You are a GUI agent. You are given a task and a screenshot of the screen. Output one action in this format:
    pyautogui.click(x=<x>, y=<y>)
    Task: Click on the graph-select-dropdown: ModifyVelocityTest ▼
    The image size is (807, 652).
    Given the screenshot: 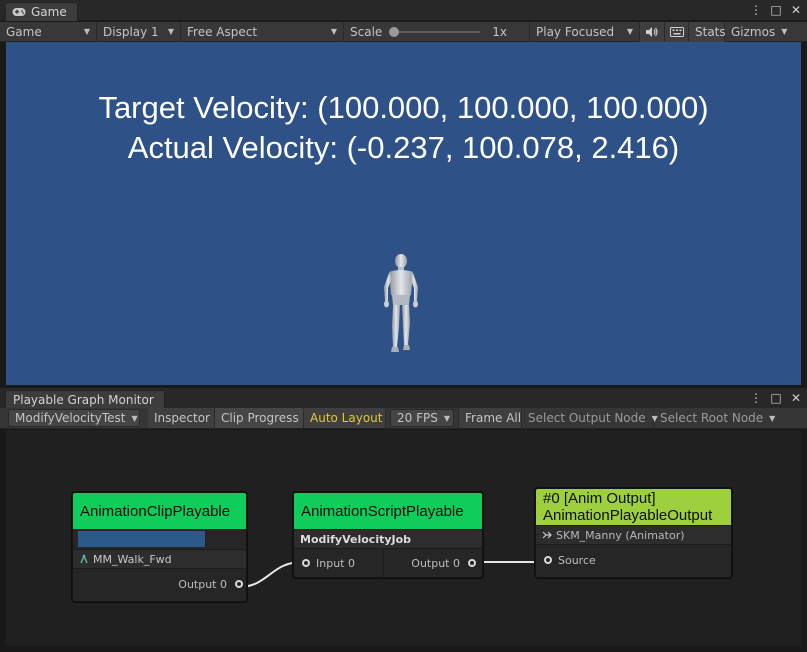 What is the action you would take?
    pyautogui.click(x=74, y=418)
    